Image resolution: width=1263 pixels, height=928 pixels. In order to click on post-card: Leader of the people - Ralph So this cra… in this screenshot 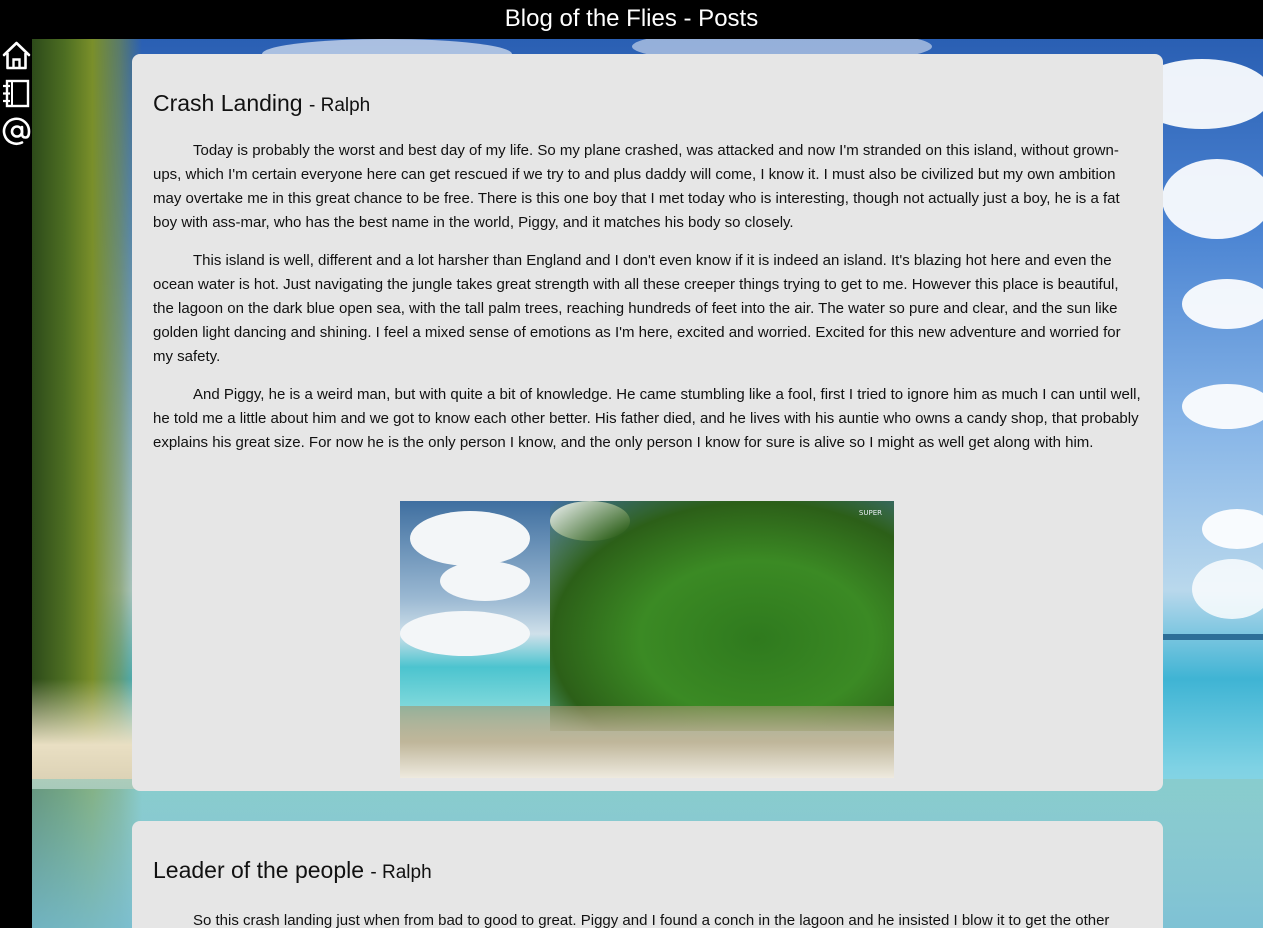, I will do `click(647, 874)`.